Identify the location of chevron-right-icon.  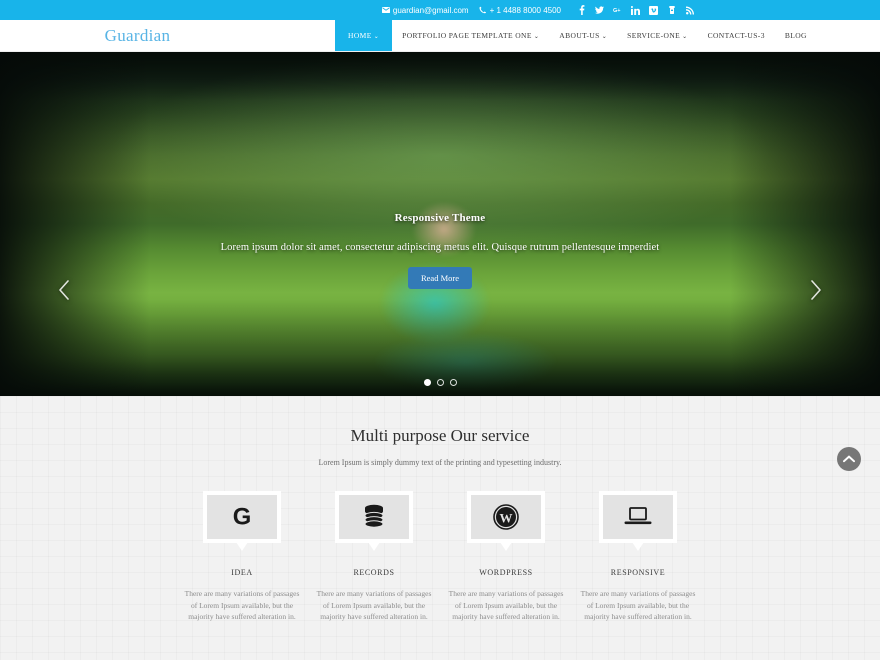
(816, 290).